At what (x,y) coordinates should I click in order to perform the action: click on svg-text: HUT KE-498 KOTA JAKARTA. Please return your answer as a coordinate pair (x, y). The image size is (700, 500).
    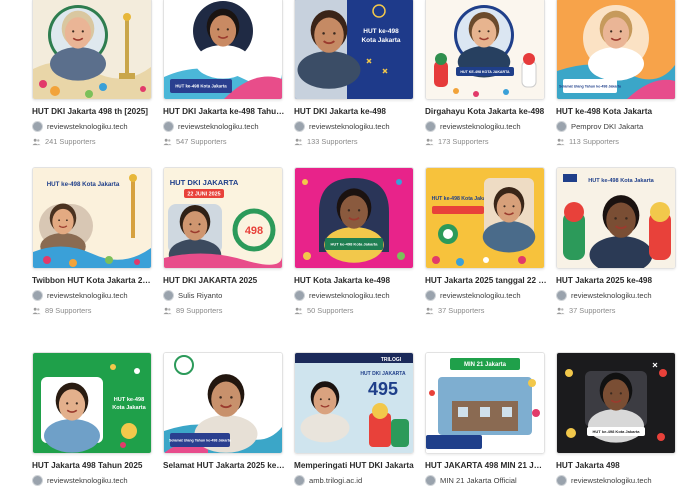
    Looking at the image, I should click on (485, 72).